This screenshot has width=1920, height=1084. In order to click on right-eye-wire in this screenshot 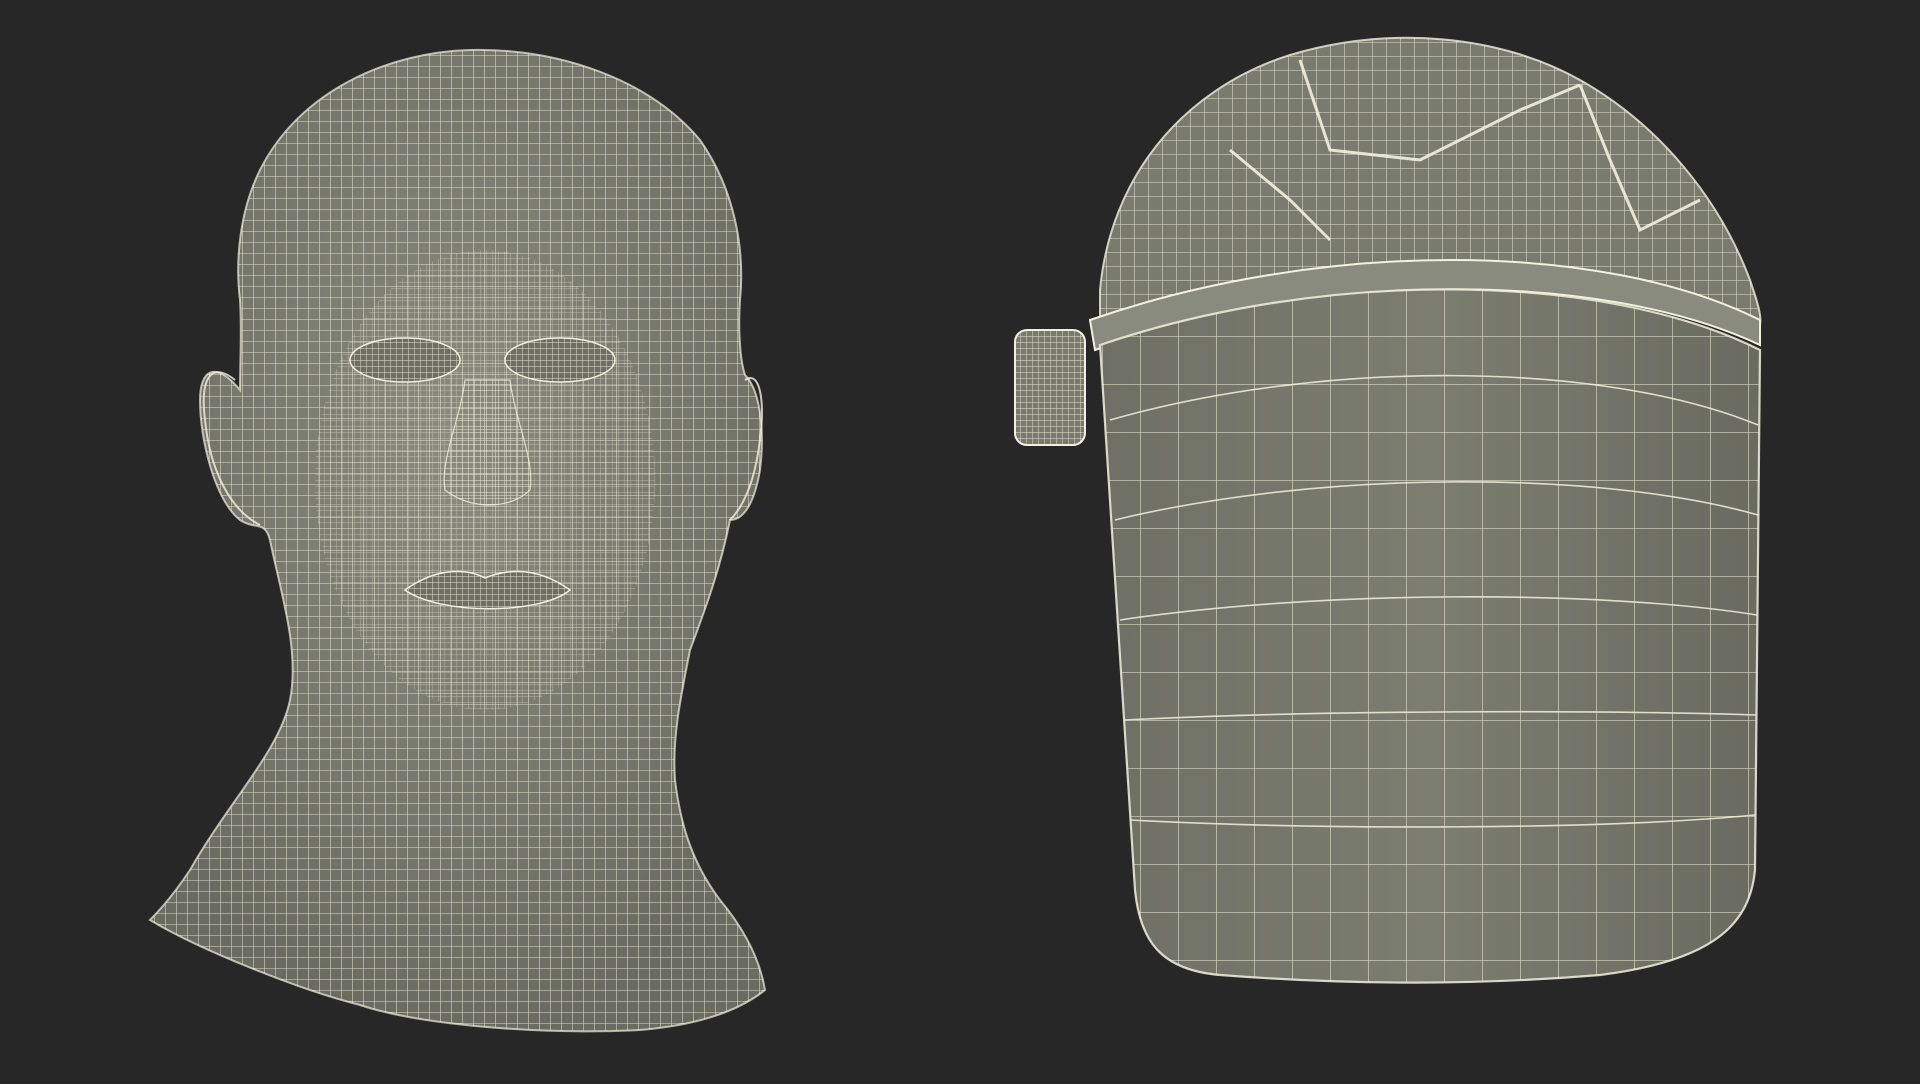, I will do `click(560, 360)`.